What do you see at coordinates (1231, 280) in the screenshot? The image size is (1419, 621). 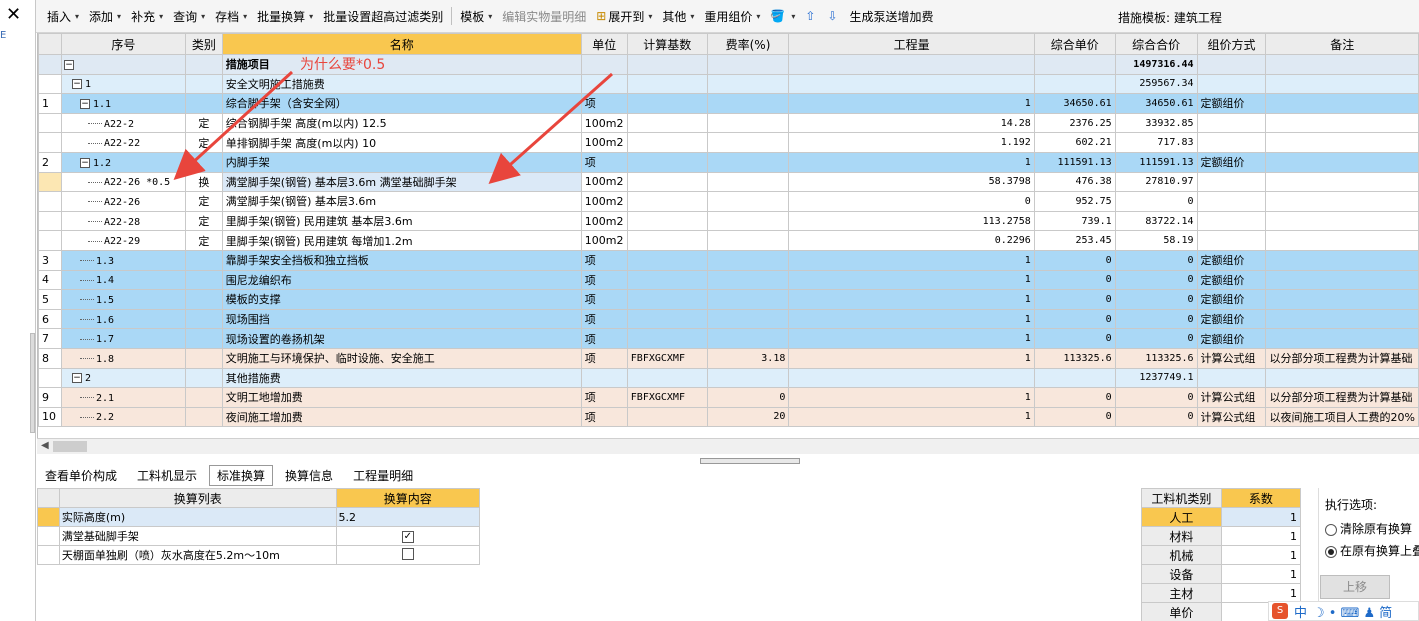 I see `cell-method: 定额组价` at bounding box center [1231, 280].